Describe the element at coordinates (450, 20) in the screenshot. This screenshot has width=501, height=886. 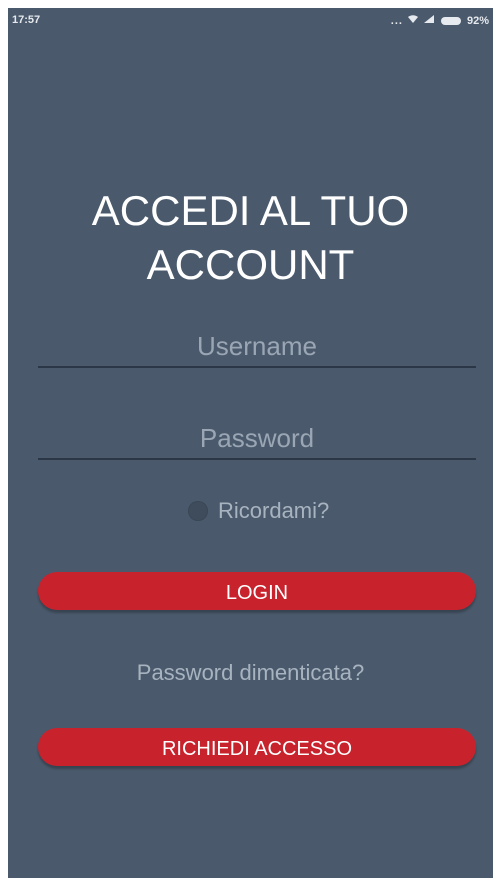
I see `battery-icon` at that location.